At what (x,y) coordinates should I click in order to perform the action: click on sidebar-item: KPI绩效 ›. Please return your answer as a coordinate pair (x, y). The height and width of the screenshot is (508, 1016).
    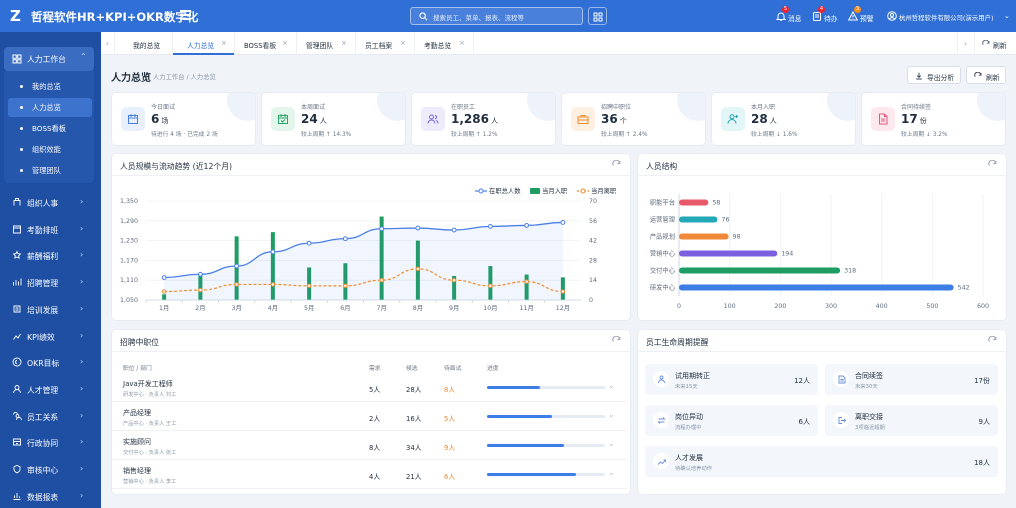
    Looking at the image, I should click on (50, 336).